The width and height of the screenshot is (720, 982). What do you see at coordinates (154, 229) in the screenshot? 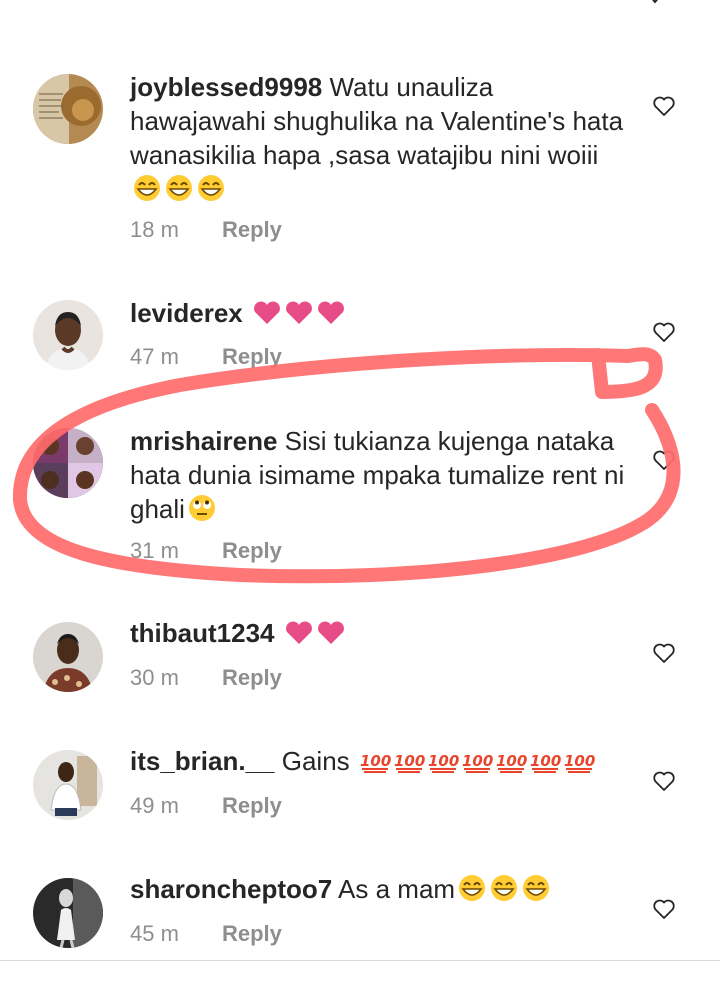
I see `comment-timestamp: 18 m` at bounding box center [154, 229].